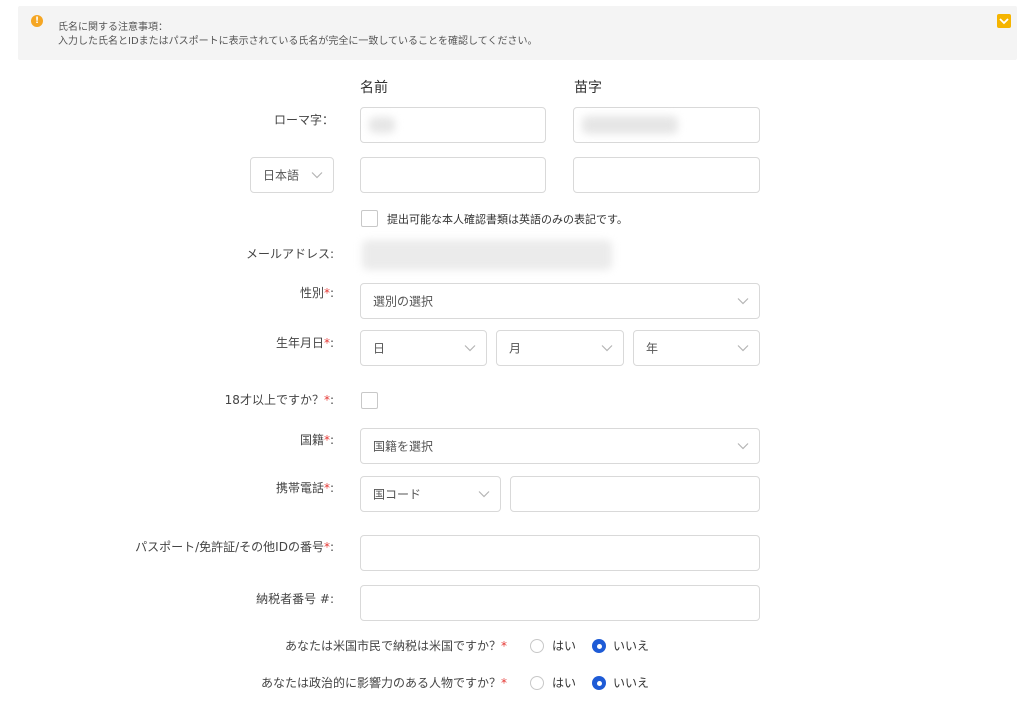  Describe the element at coordinates (316, 440) in the screenshot. I see `nationality-label: 国籍*:` at that location.